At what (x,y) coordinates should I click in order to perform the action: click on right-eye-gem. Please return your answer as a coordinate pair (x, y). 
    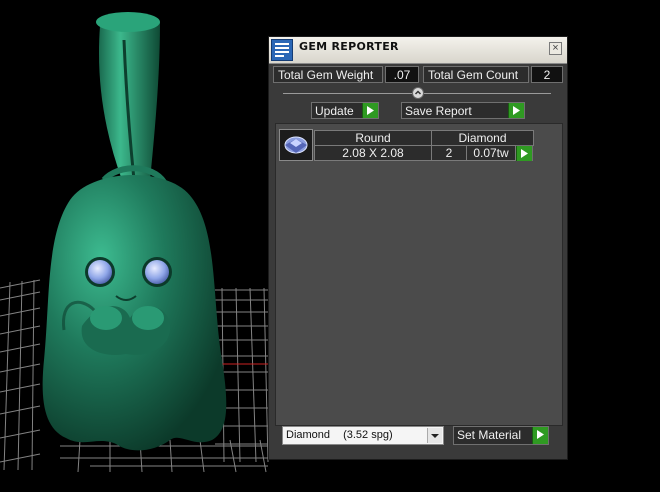
    Looking at the image, I should click on (157, 272).